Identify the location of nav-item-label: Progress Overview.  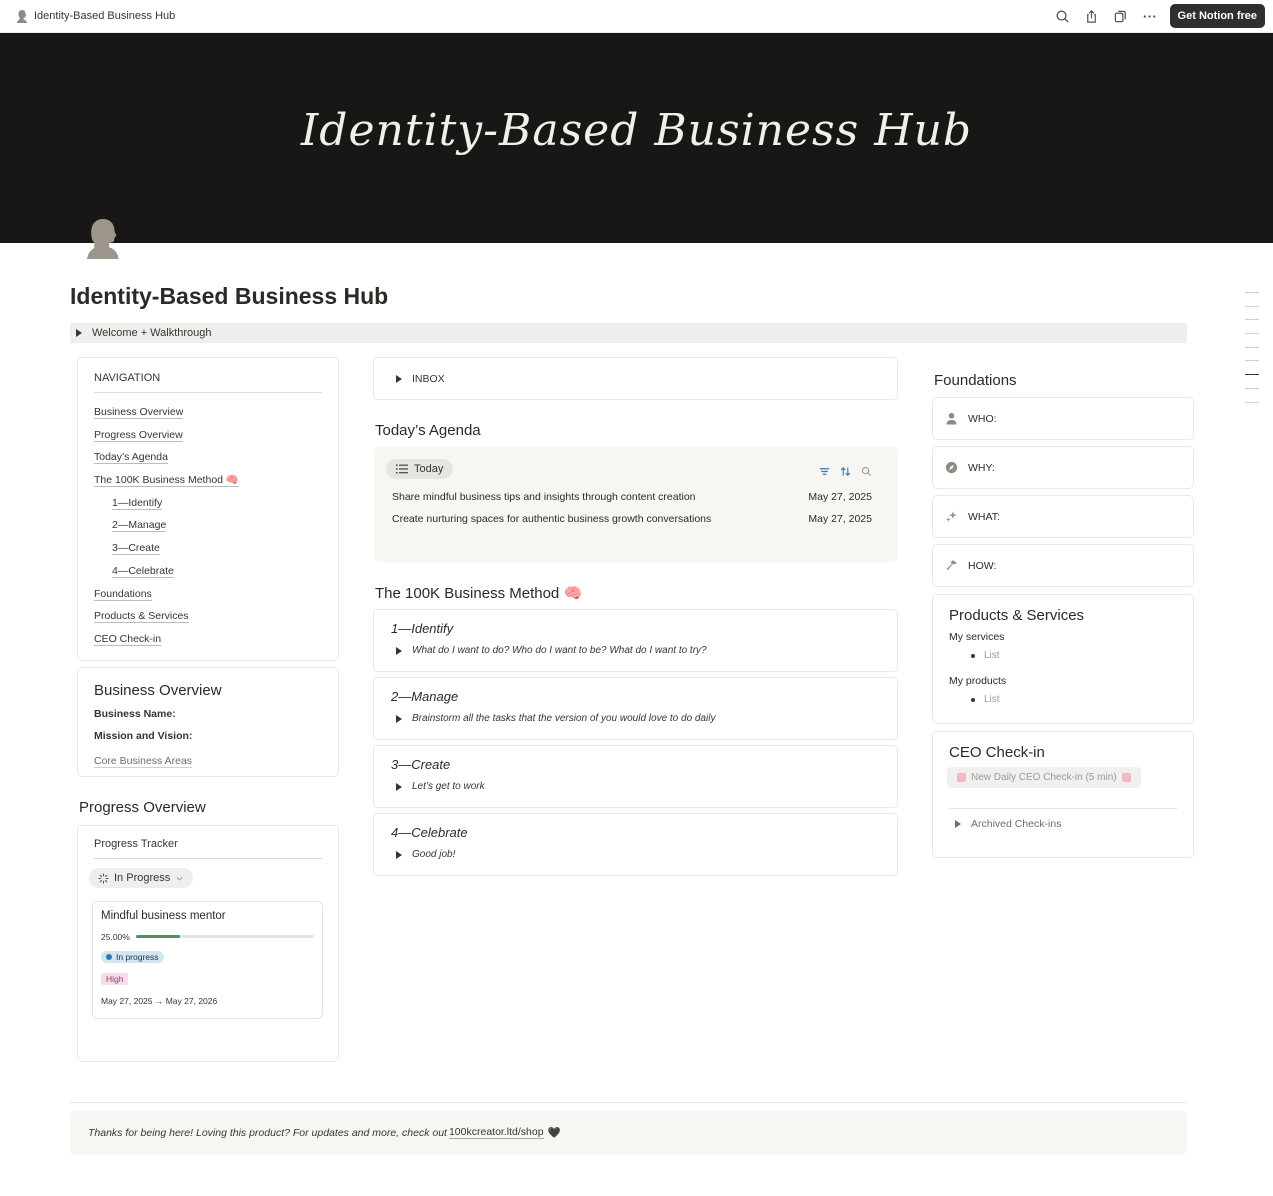
(138, 435).